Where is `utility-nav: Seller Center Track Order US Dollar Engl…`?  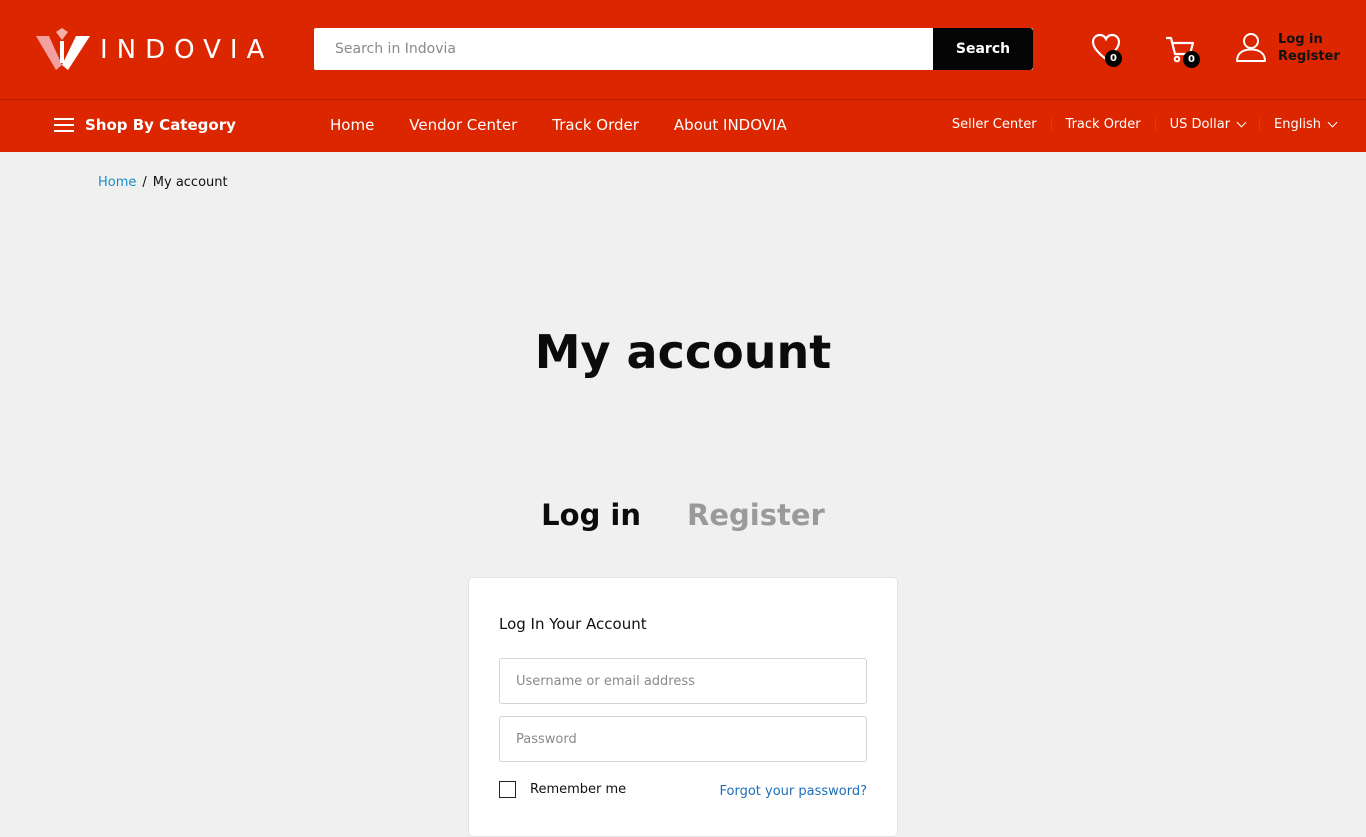 utility-nav: Seller Center Track Order US Dollar Engl… is located at coordinates (1145, 124).